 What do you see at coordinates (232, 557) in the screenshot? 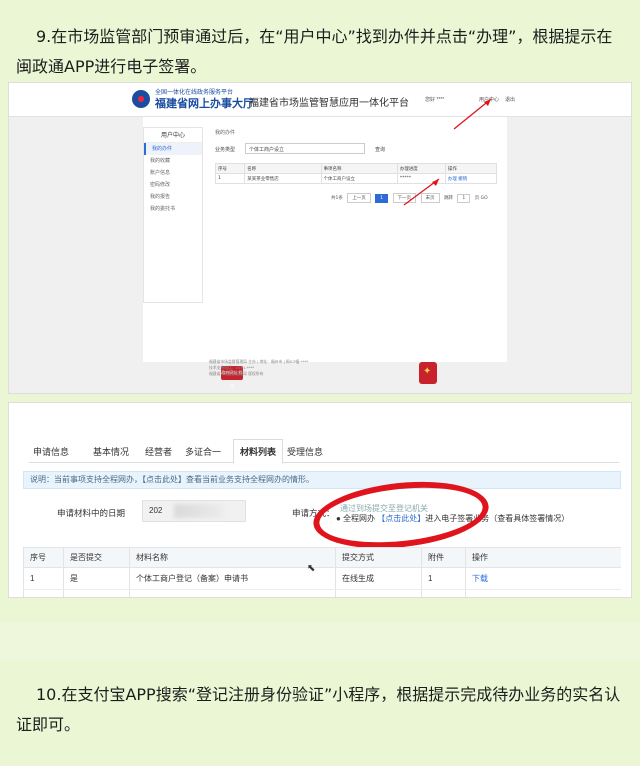
I see `col-header: 材料名称` at bounding box center [232, 557].